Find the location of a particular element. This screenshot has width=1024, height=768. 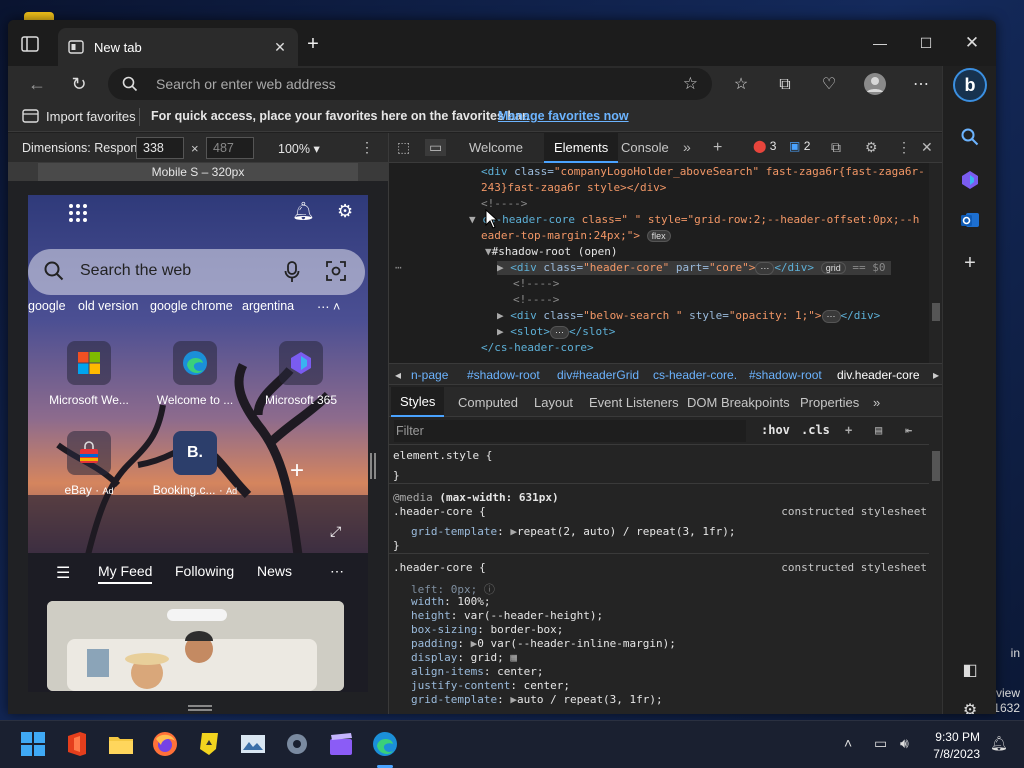

css-declaration: height: var(--header-height); is located at coordinates (507, 615).